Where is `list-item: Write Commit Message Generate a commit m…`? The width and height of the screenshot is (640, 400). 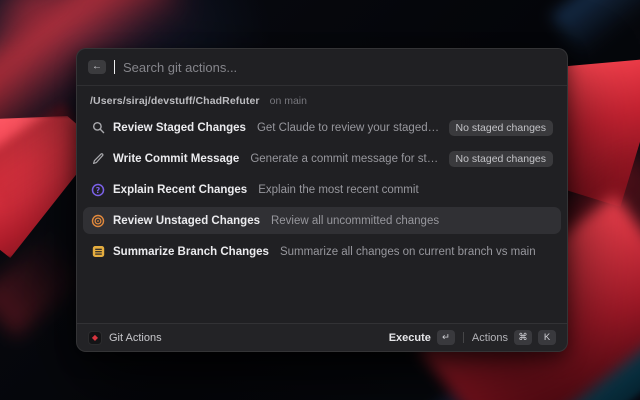 list-item: Write Commit Message Generate a commit m… is located at coordinates (322, 158).